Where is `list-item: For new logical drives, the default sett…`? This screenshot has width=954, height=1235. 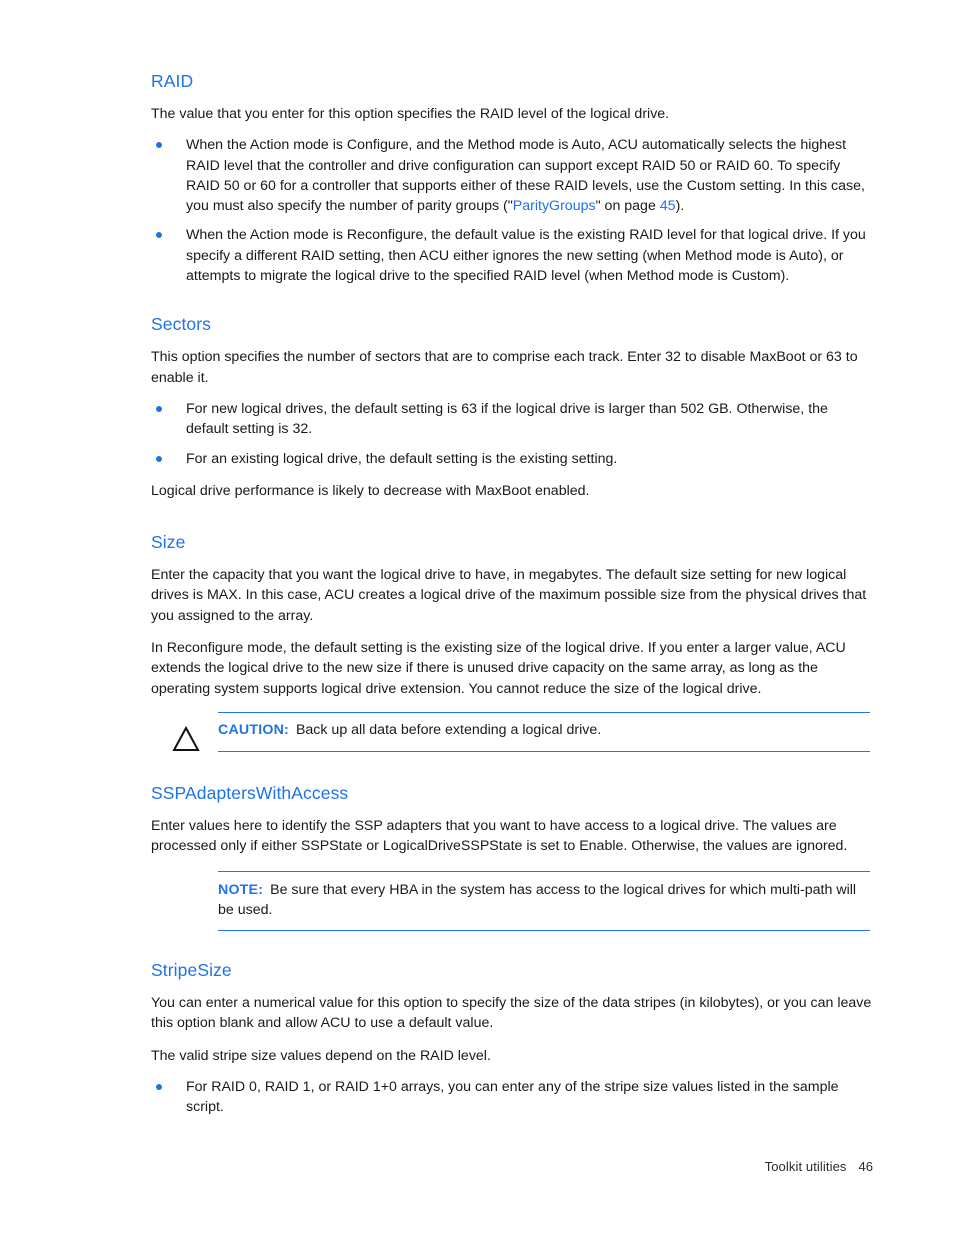 list-item: For new logical drives, the default sett… is located at coordinates (512, 419).